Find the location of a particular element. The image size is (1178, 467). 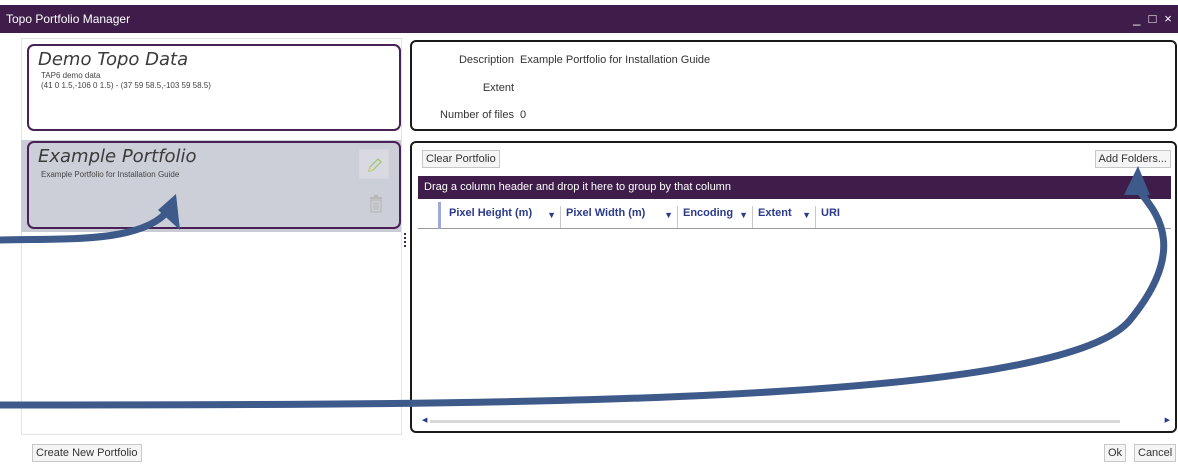

column-label: Extent is located at coordinates (775, 213).